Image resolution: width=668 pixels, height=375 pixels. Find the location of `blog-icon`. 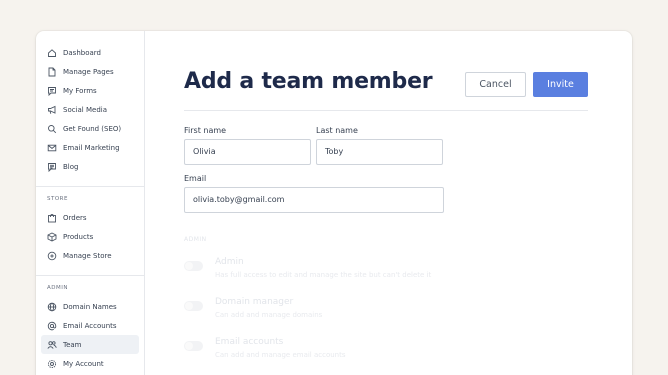

blog-icon is located at coordinates (52, 167).